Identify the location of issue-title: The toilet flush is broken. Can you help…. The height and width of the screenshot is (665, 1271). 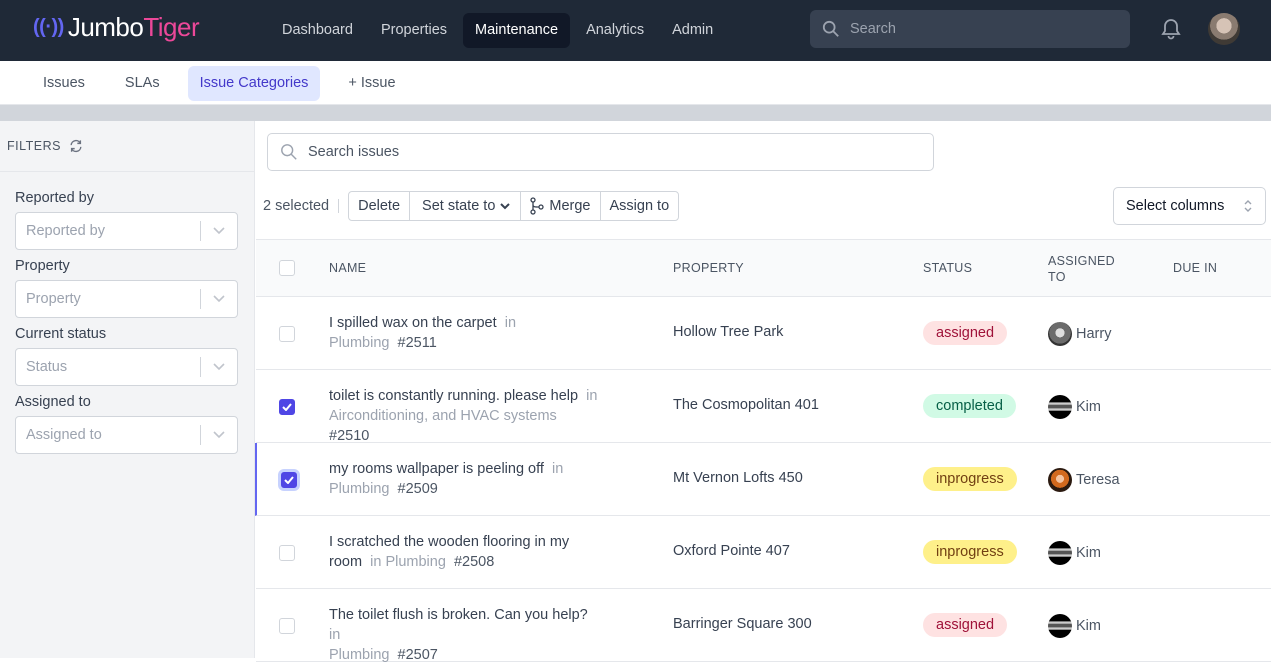
(458, 615).